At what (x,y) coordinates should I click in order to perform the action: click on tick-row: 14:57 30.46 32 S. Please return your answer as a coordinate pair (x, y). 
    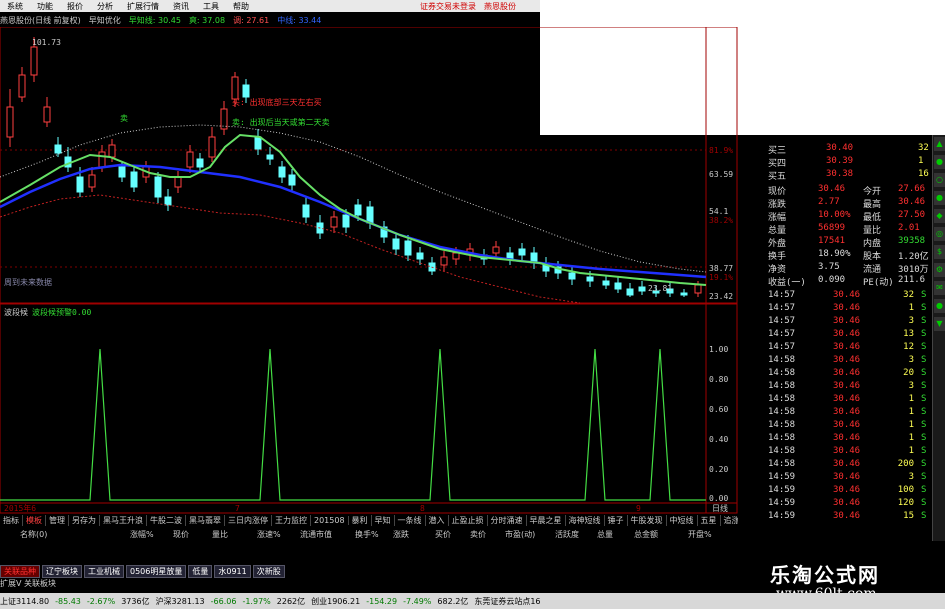
    Looking at the image, I should click on (835, 296).